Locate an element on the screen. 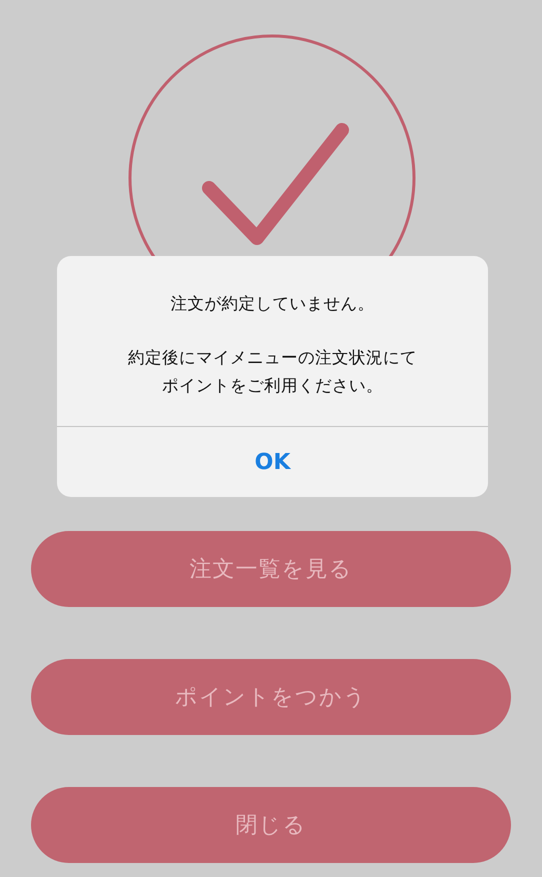 The height and width of the screenshot is (877, 542). alert-title: 注文が約定していません。 is located at coordinates (272, 304).